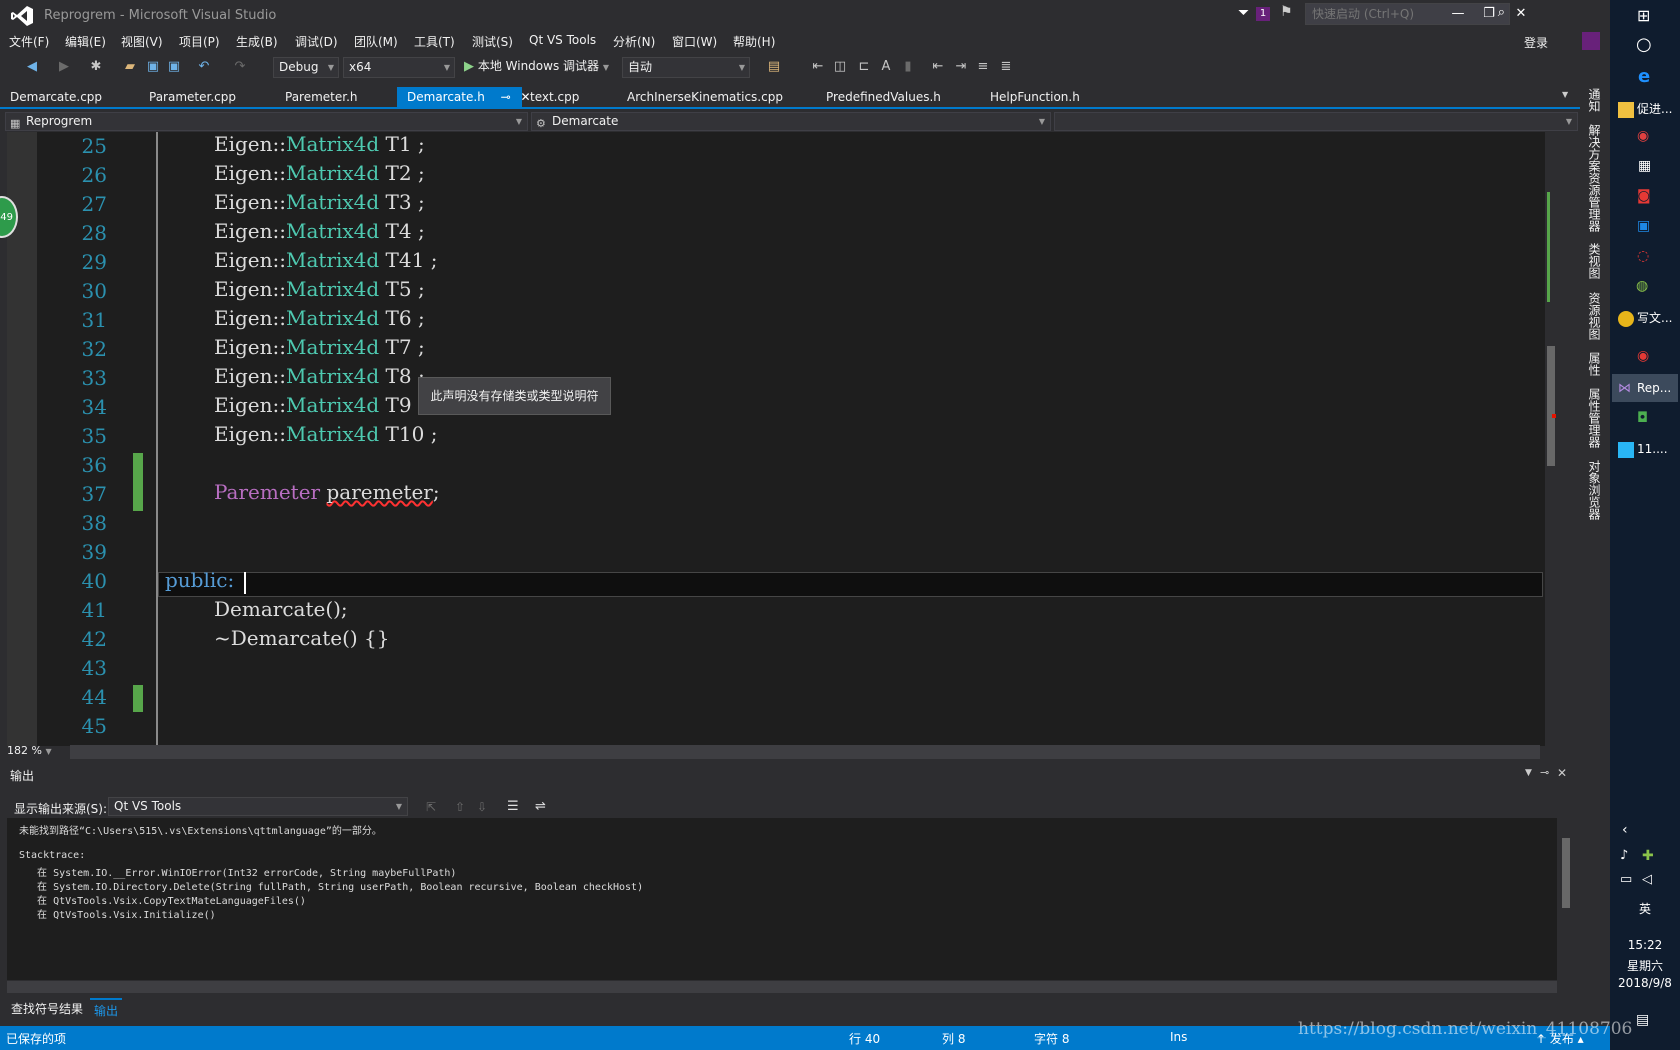 This screenshot has width=1680, height=1050. Describe the element at coordinates (1625, 830) in the screenshot. I see `show-hidden-icons-chevron-icon: ‹` at that location.